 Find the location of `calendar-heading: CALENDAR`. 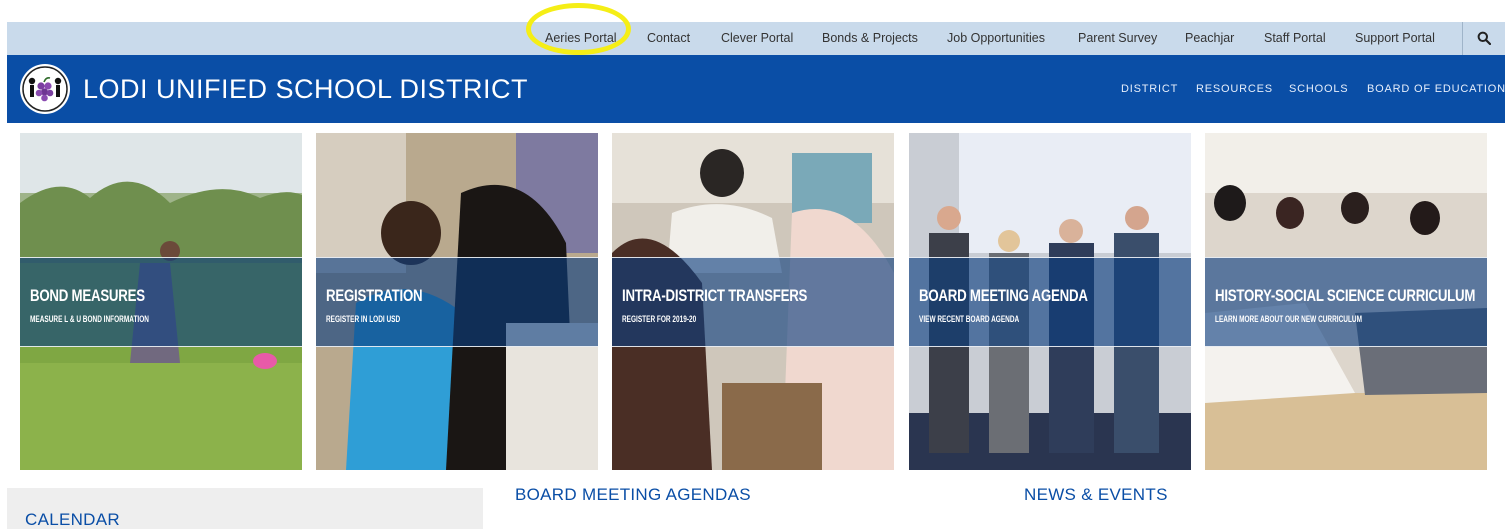

calendar-heading: CALENDAR is located at coordinates (72, 519).